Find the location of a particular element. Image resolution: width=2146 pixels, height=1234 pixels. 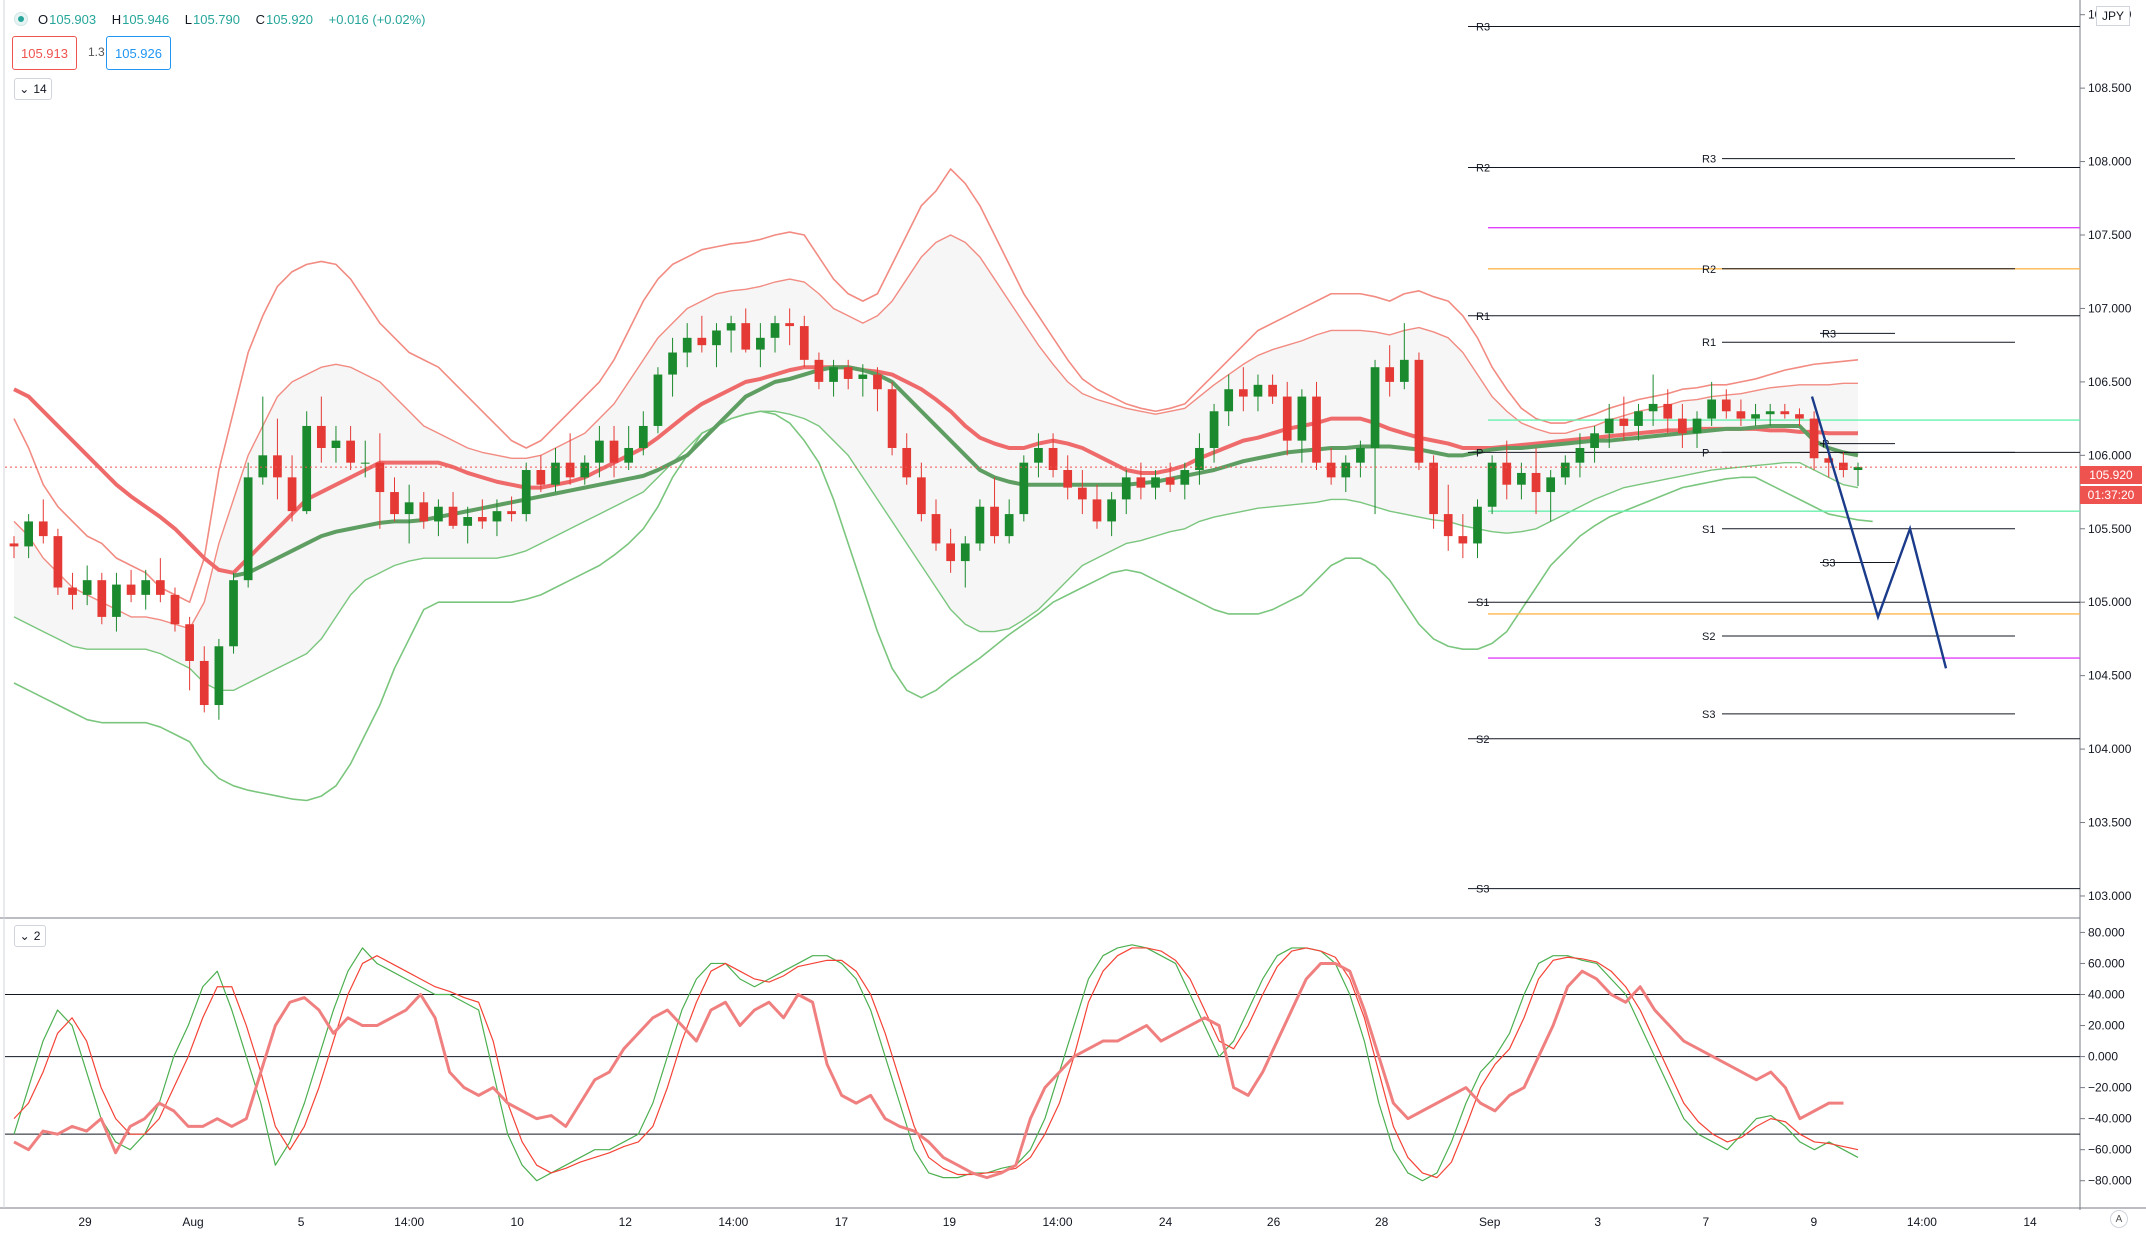

high-value: 105.946 is located at coordinates (146, 19).